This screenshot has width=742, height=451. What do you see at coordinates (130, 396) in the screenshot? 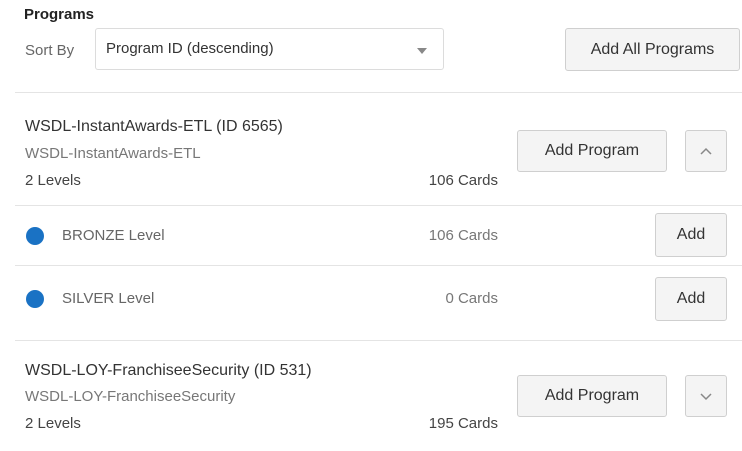
I see `program-subtitle: WSDL-LOY-FranchiseeSecurity` at bounding box center [130, 396].